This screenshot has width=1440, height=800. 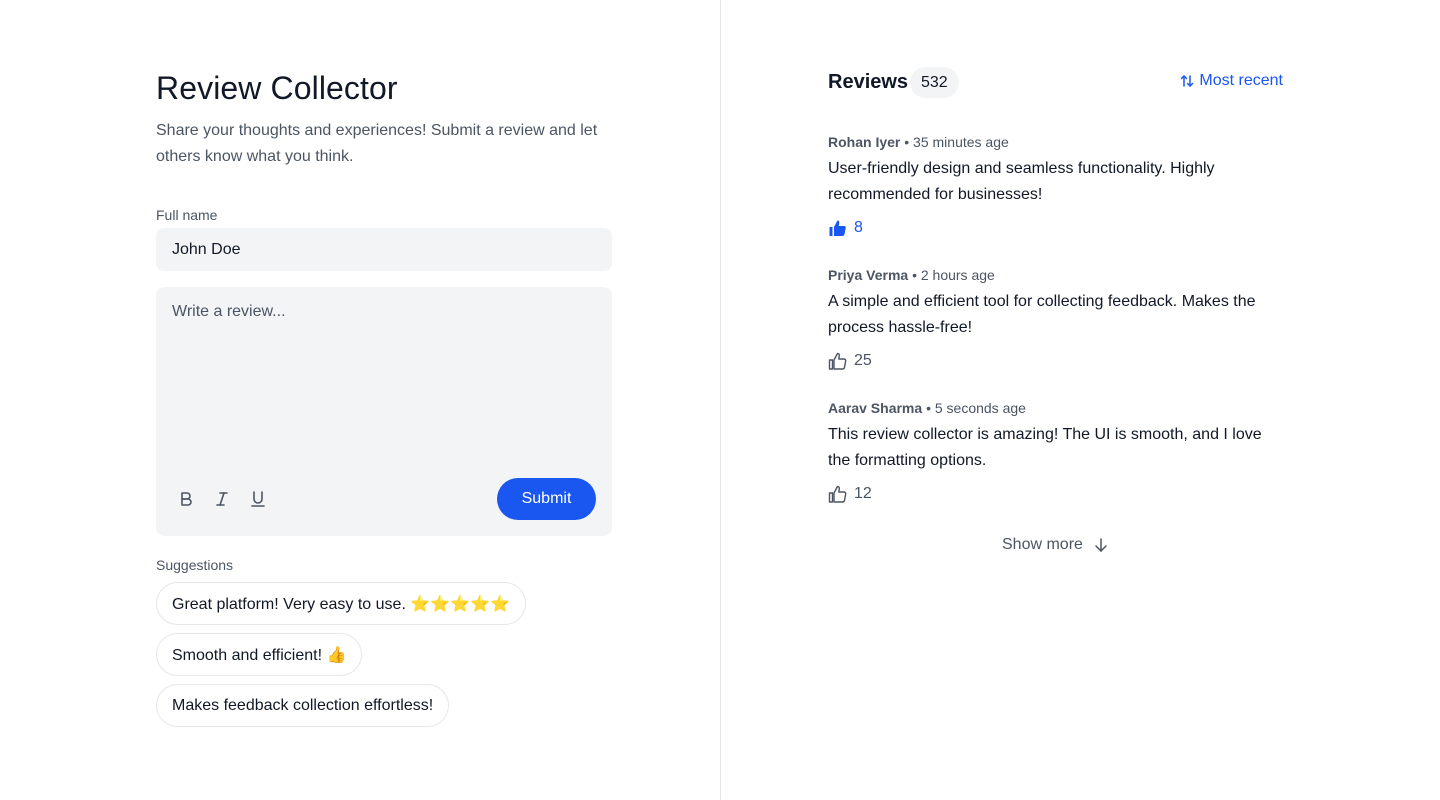 What do you see at coordinates (837, 228) in the screenshot?
I see `thumbs-up-filled-icon` at bounding box center [837, 228].